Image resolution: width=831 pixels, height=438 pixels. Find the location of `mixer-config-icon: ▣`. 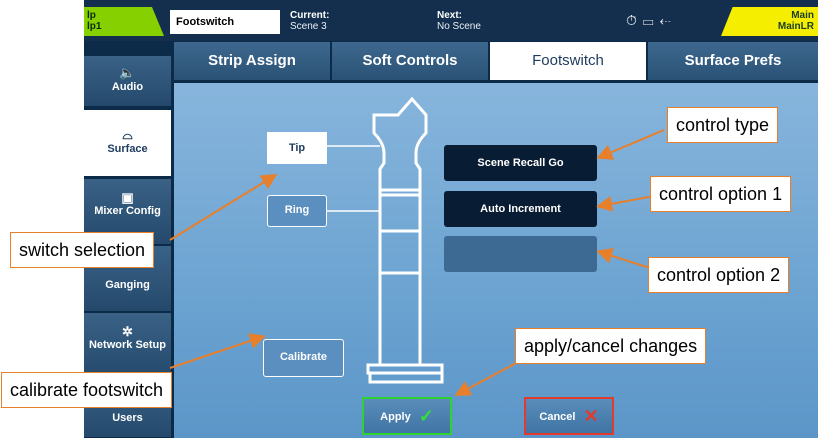

mixer-config-icon: ▣ is located at coordinates (127, 197).